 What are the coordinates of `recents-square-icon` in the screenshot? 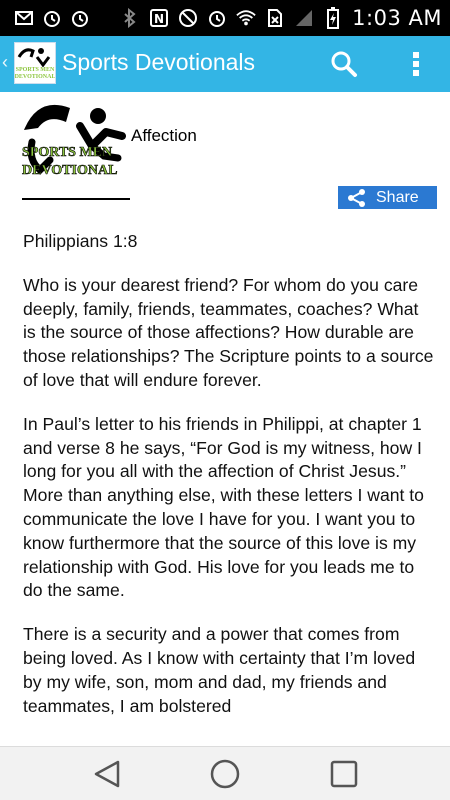 It's located at (344, 774).